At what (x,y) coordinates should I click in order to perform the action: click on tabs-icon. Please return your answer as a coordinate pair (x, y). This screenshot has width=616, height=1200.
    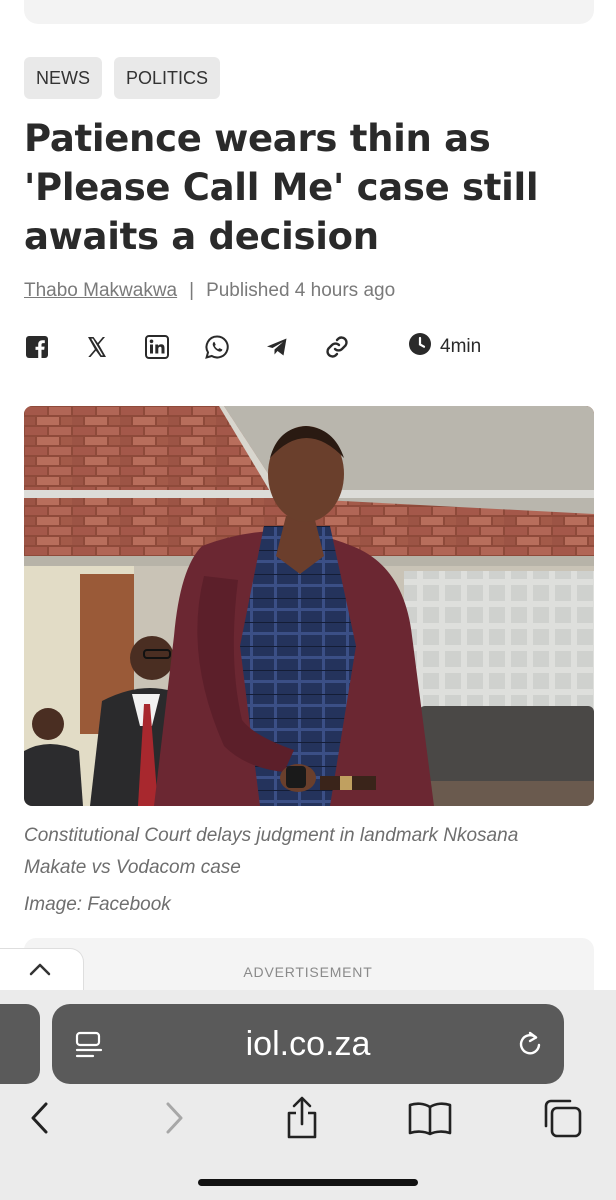
    Looking at the image, I should click on (562, 1120).